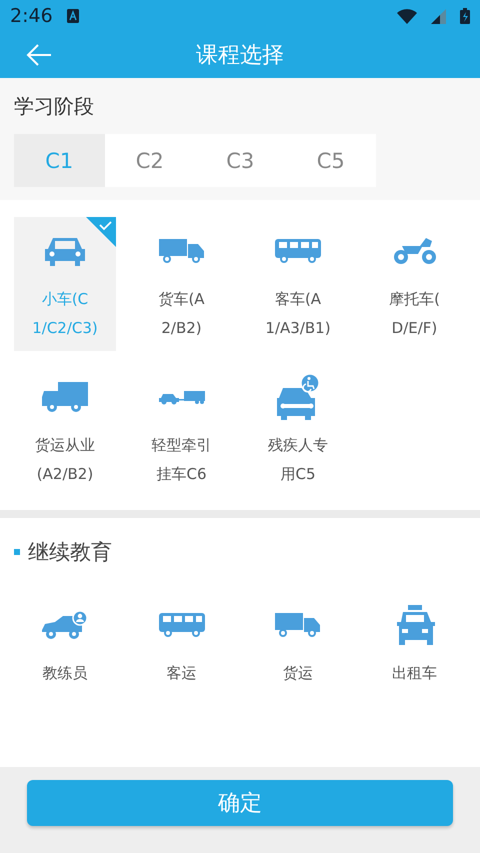 This screenshot has width=480, height=853. Describe the element at coordinates (65, 460) in the screenshot. I see `vehicle-label: 货运从业 (A2/B2)` at that location.